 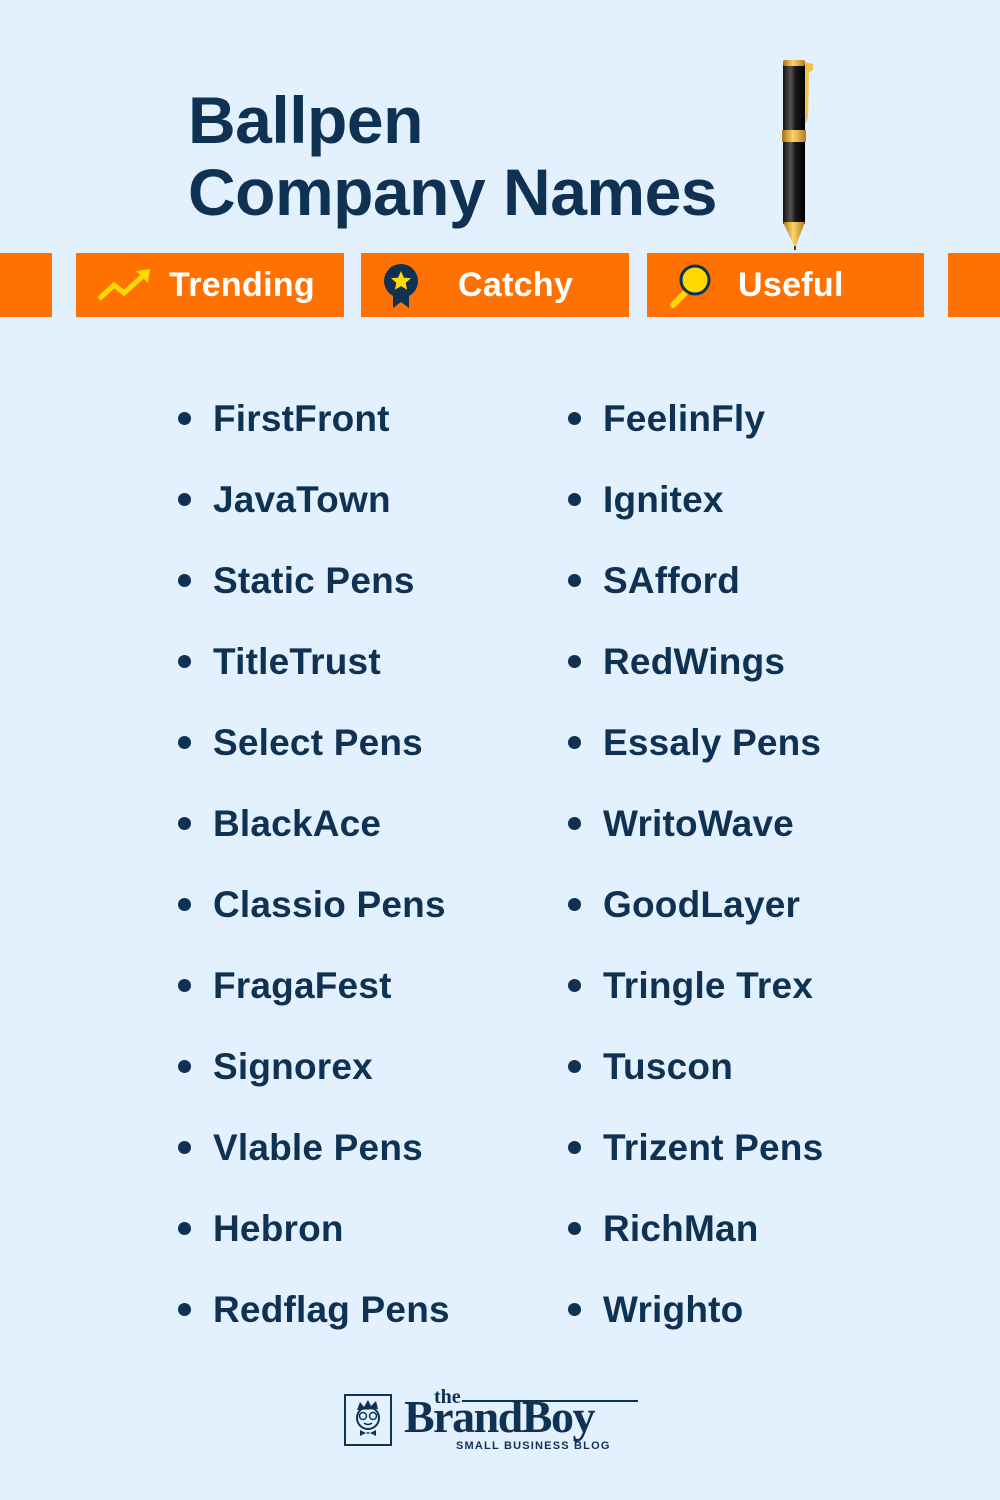 What do you see at coordinates (668, 1066) in the screenshot?
I see `name-text: Tuscon` at bounding box center [668, 1066].